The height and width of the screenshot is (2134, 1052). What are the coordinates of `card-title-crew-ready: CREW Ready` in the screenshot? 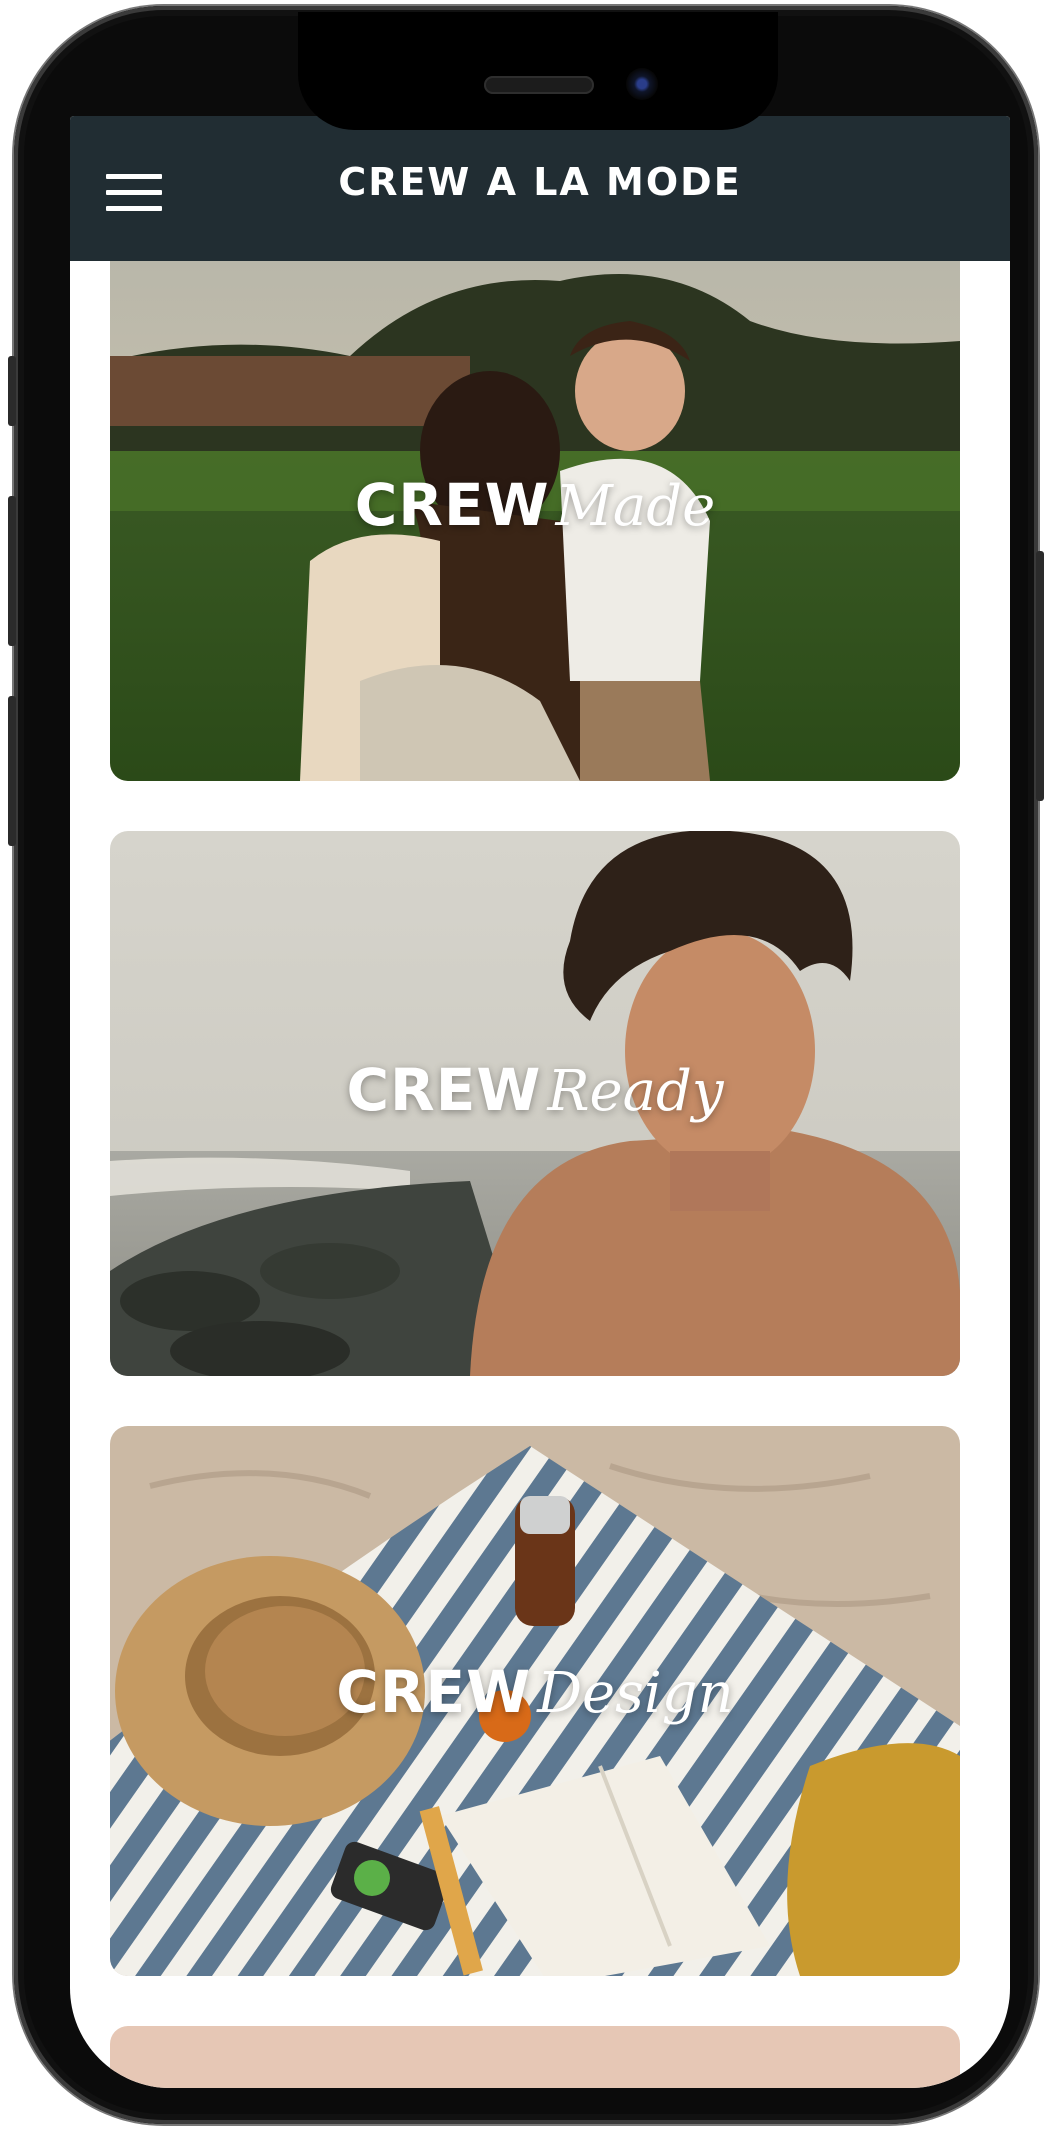 It's located at (535, 1090).